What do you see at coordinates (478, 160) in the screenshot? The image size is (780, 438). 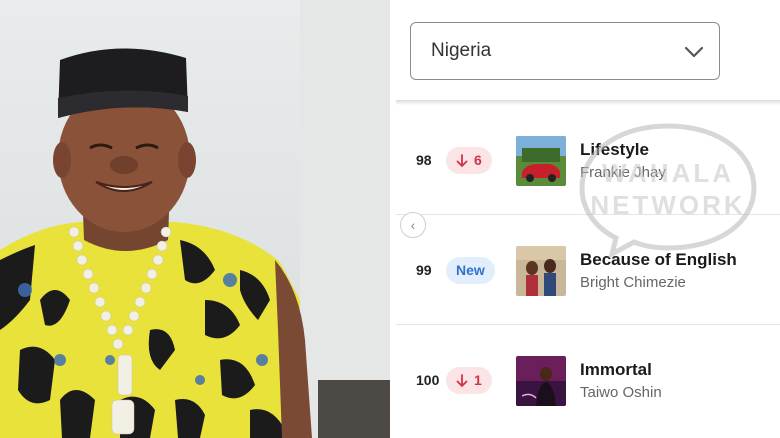 I see `rank-change-value: 6` at bounding box center [478, 160].